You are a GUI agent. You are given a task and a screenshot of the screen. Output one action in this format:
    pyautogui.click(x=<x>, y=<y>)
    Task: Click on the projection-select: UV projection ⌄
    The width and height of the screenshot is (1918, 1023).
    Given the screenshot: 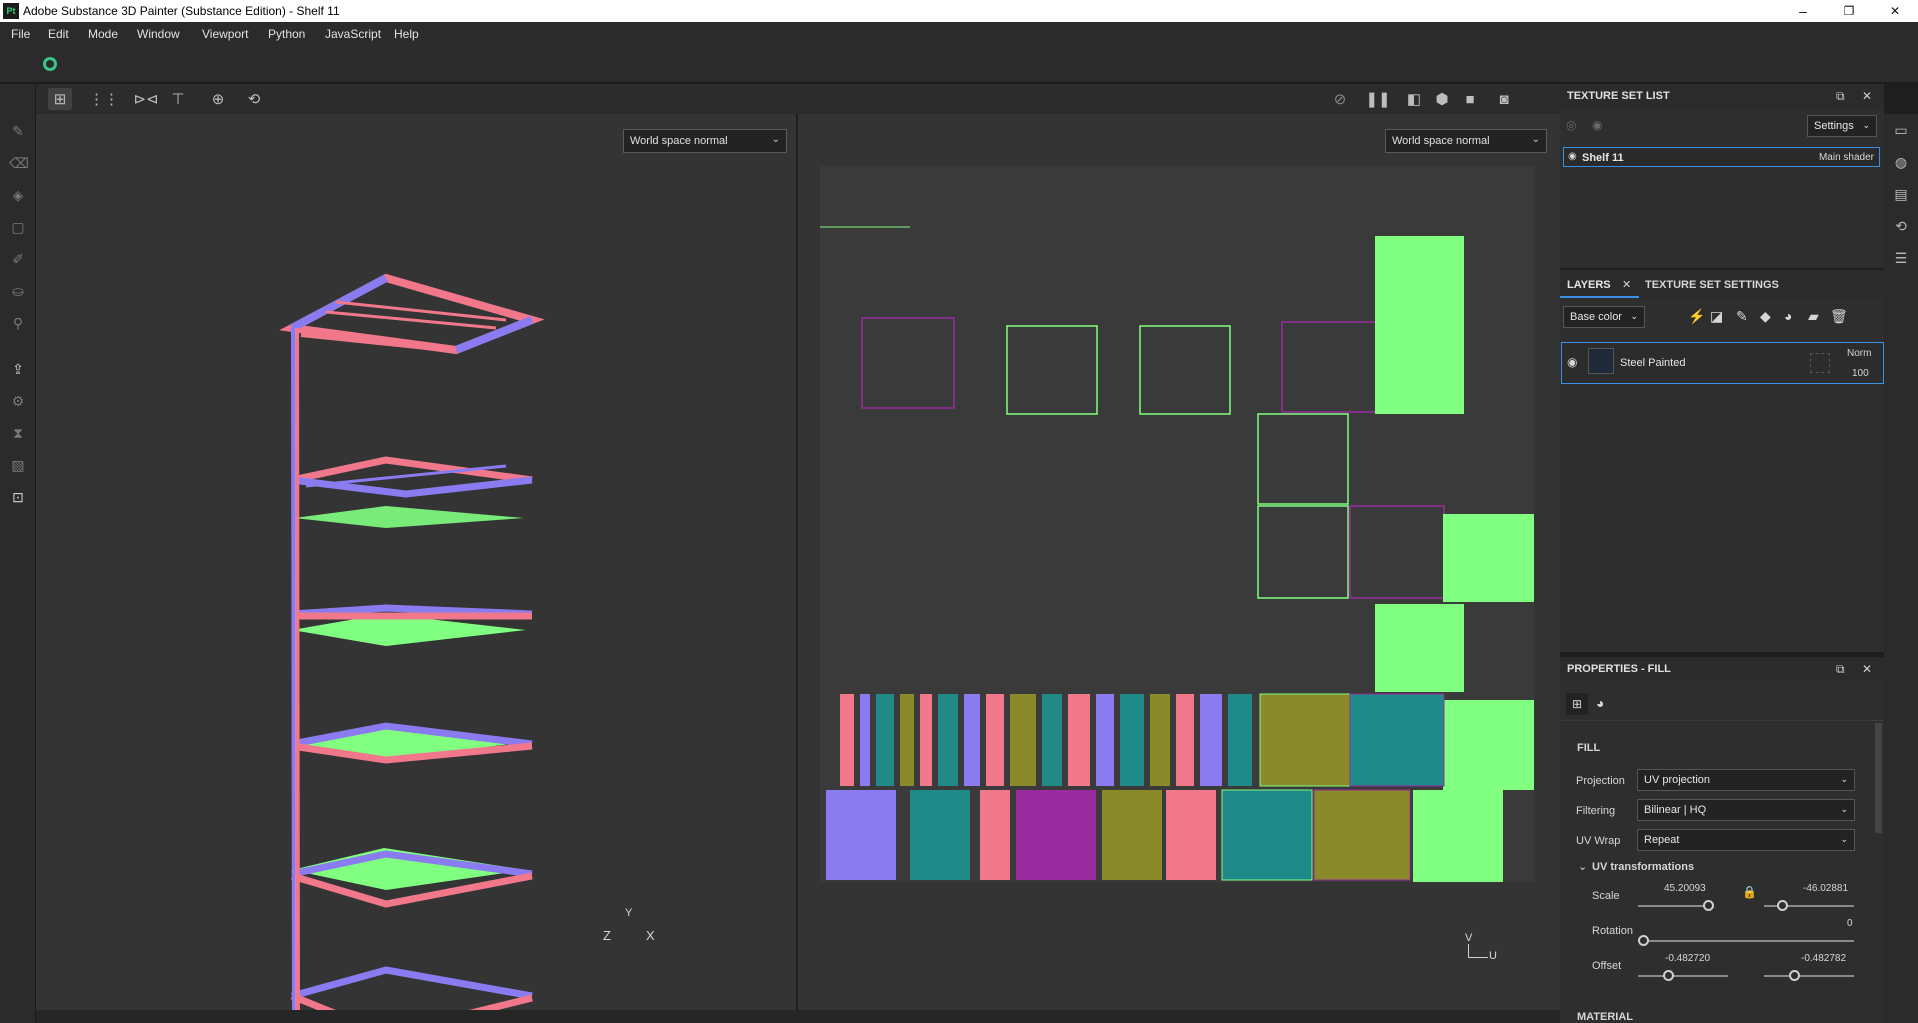 What is the action you would take?
    pyautogui.click(x=1746, y=780)
    